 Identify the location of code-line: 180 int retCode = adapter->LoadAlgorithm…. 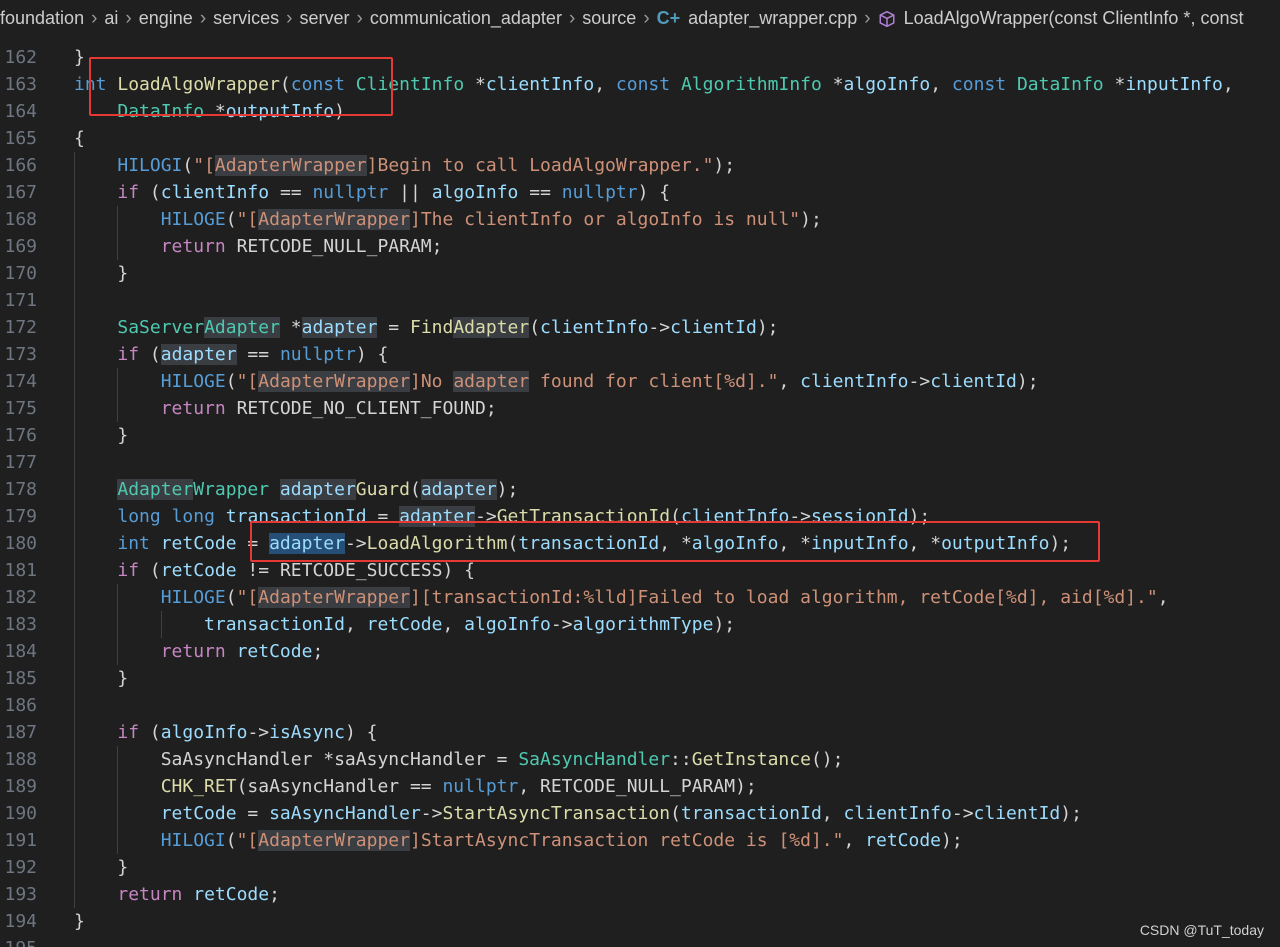
(640, 543).